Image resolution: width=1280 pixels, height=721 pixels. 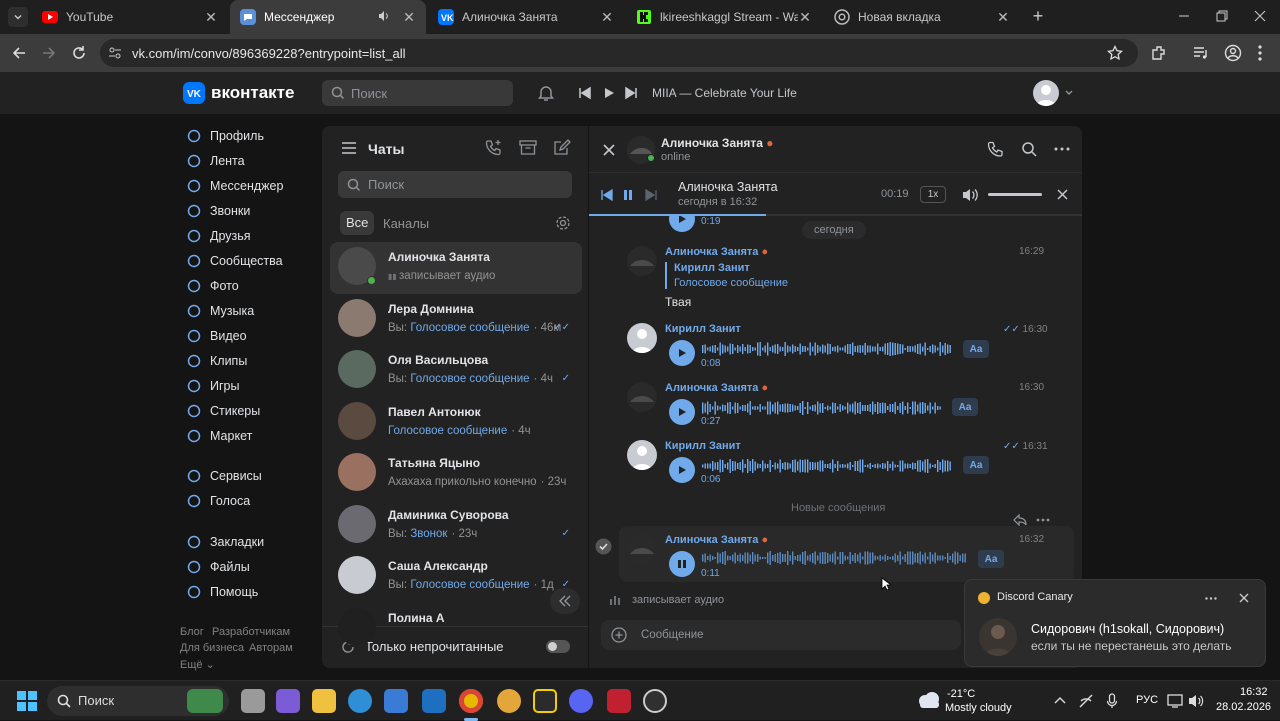 I want to click on header-search: Поиск, so click(x=417, y=93).